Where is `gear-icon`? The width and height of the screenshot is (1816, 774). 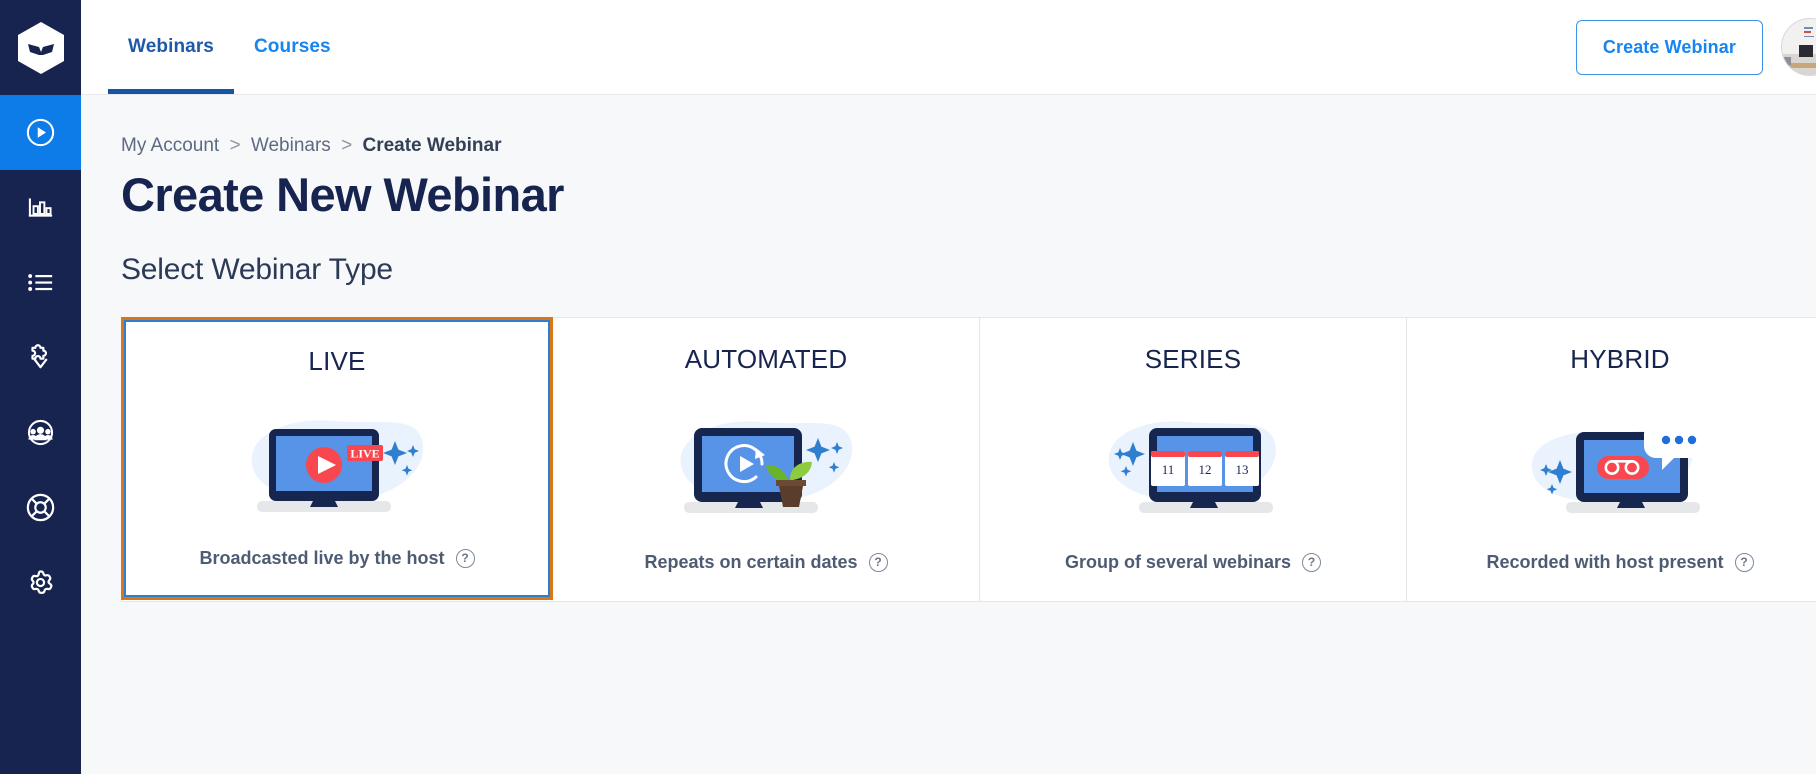 gear-icon is located at coordinates (41, 582).